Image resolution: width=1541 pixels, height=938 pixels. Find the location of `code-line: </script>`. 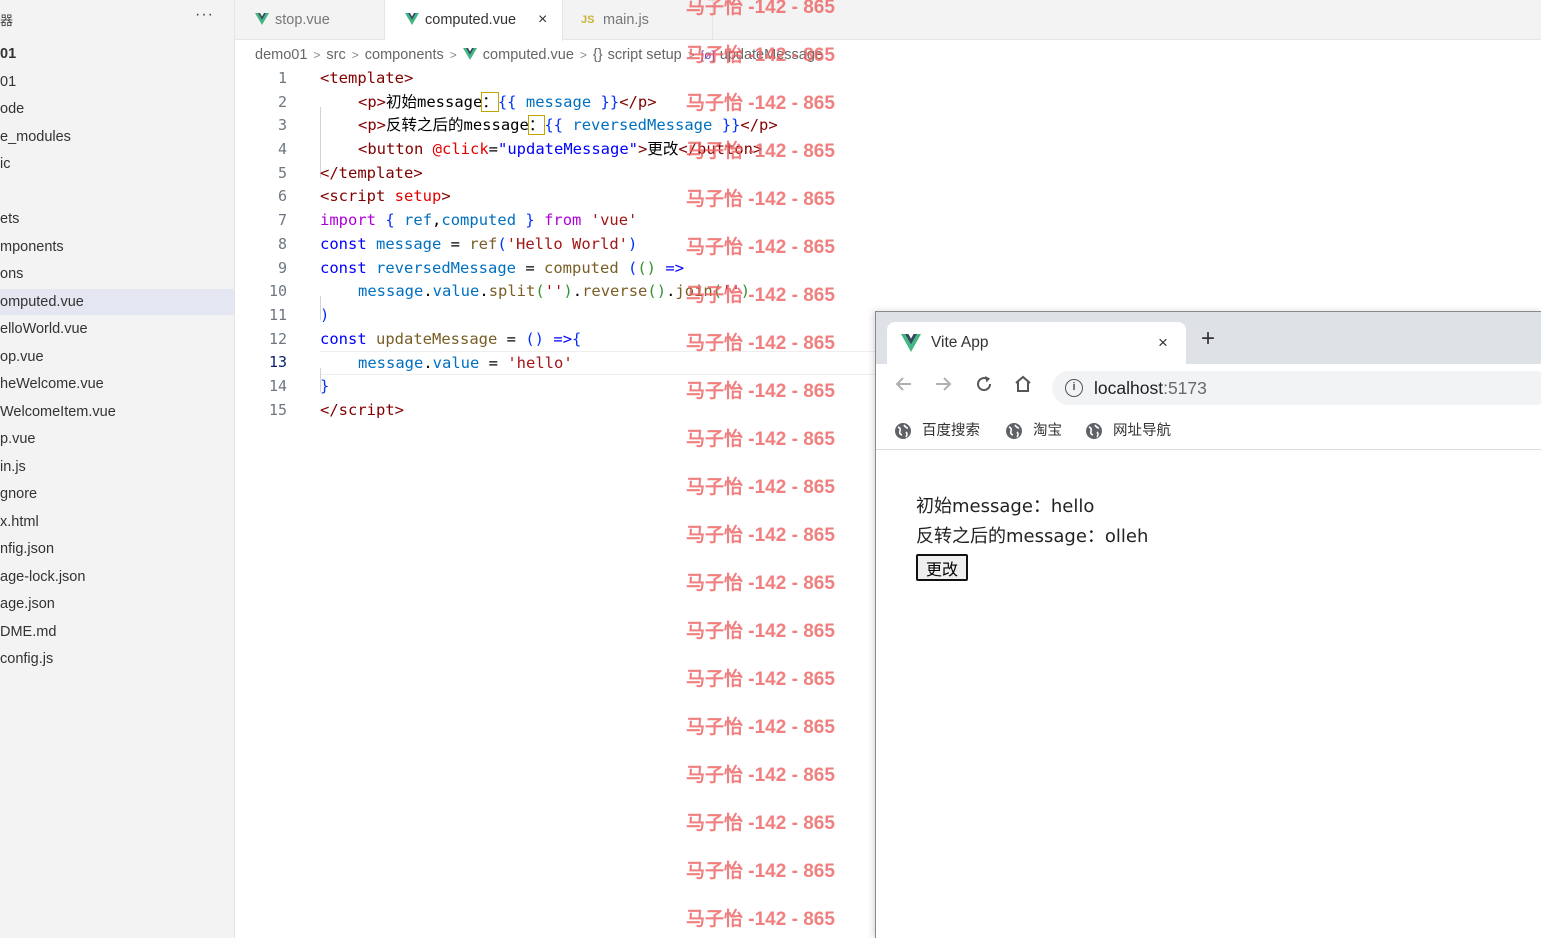

code-line: </script> is located at coordinates (362, 409).